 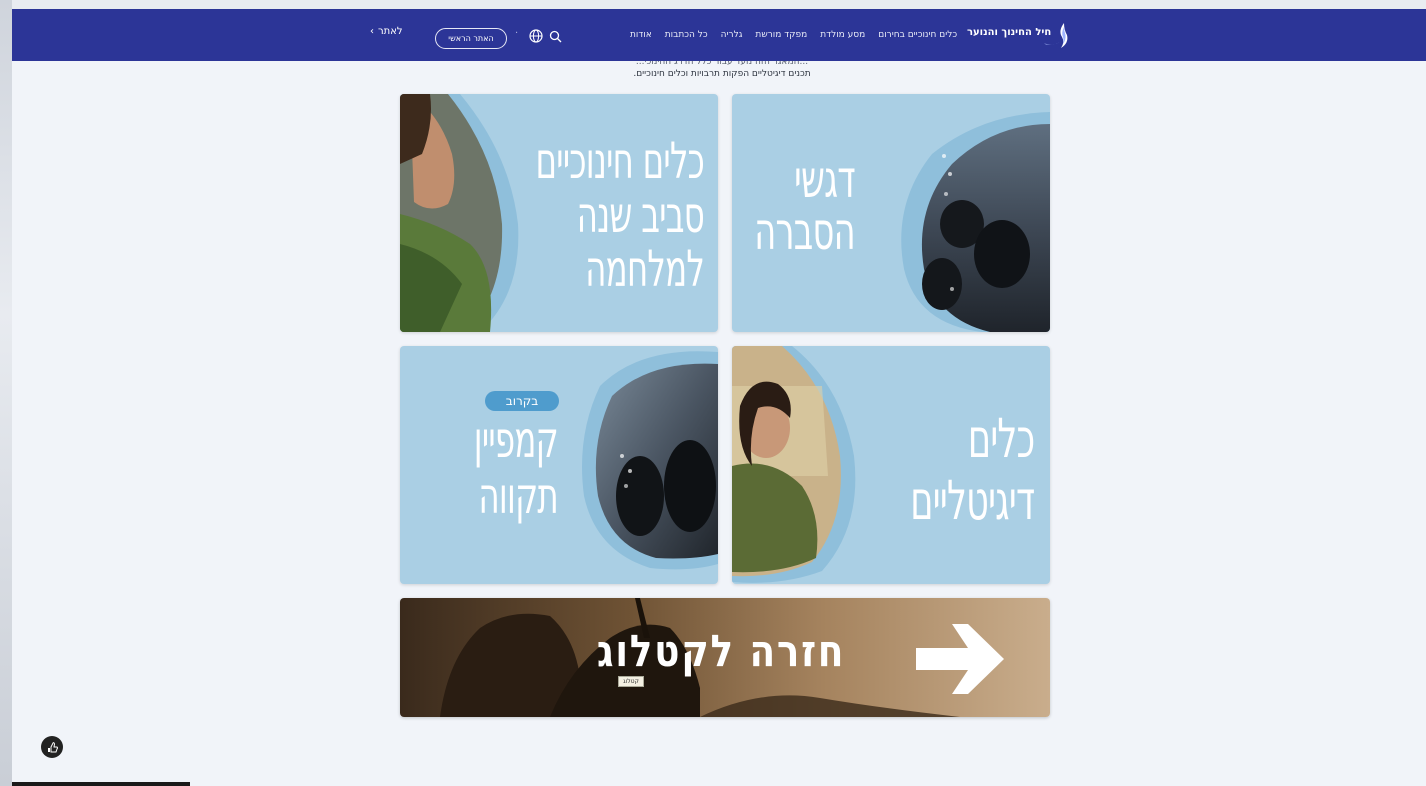 I want to click on browser-left-edge, so click(x=6, y=393).